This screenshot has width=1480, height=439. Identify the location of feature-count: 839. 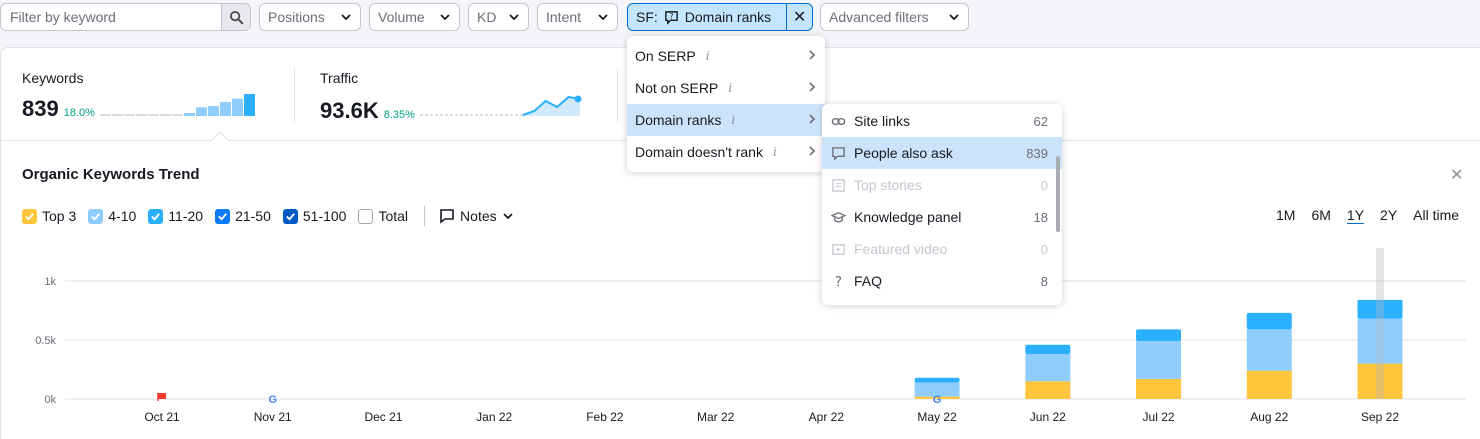
(1037, 153).